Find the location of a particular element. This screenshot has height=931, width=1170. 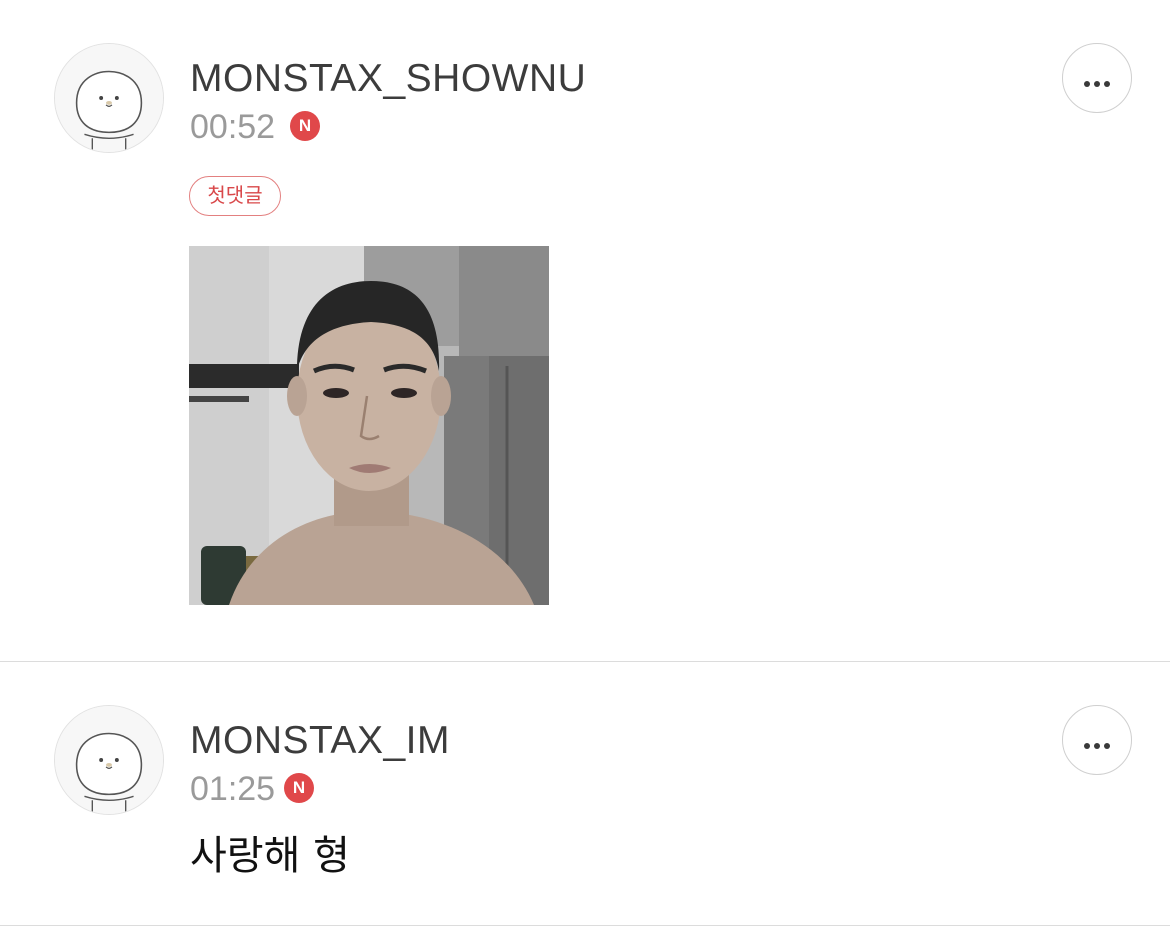

timestamp: 01:25 is located at coordinates (233, 789).